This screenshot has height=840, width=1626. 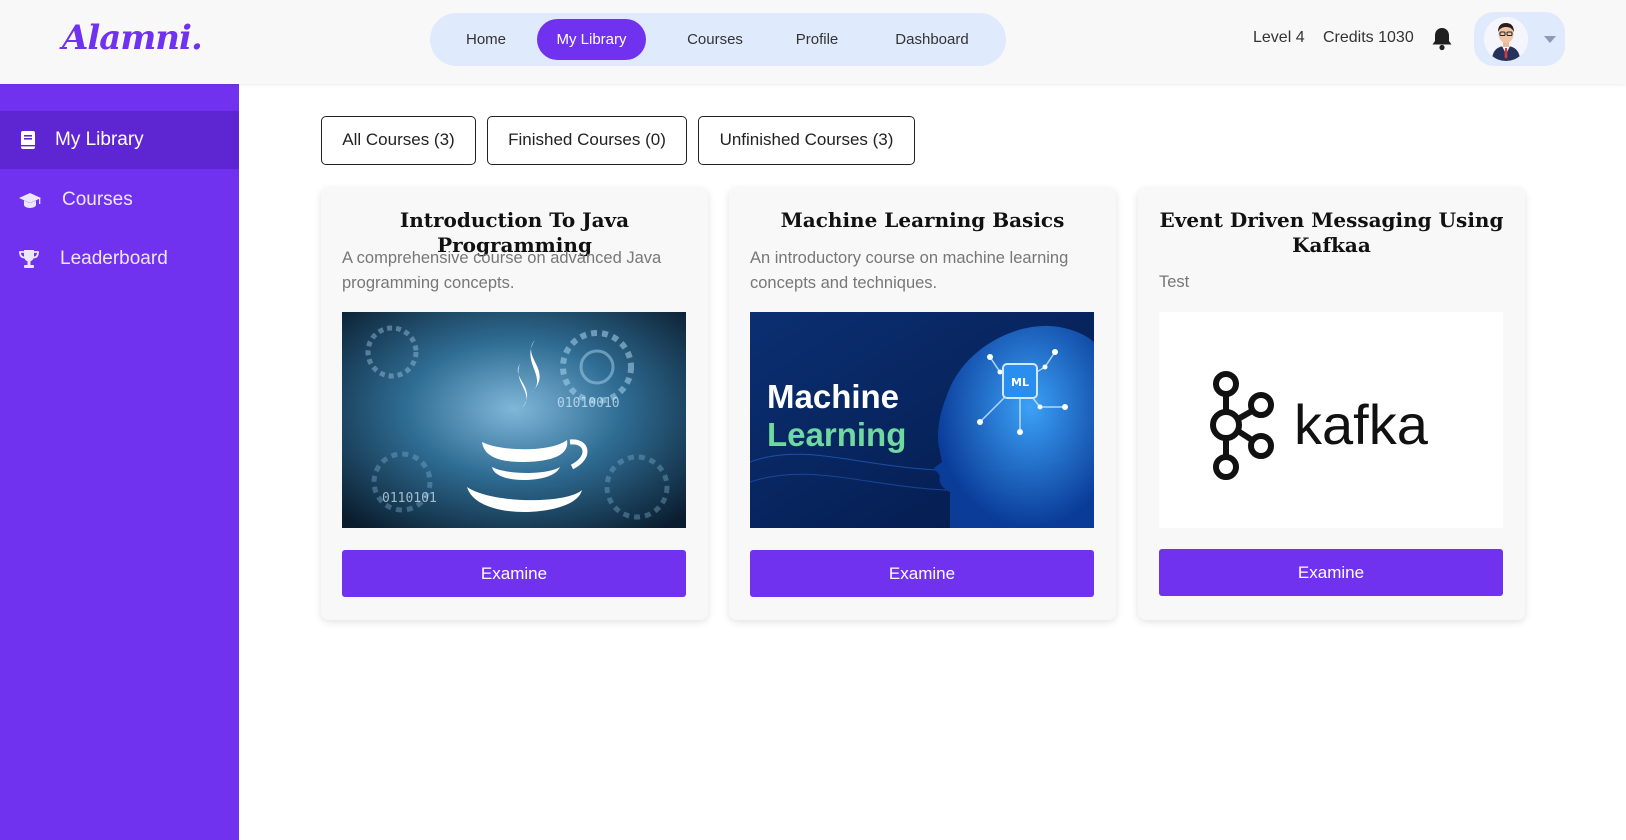 What do you see at coordinates (29, 200) in the screenshot?
I see `graduation-cap-icon` at bounding box center [29, 200].